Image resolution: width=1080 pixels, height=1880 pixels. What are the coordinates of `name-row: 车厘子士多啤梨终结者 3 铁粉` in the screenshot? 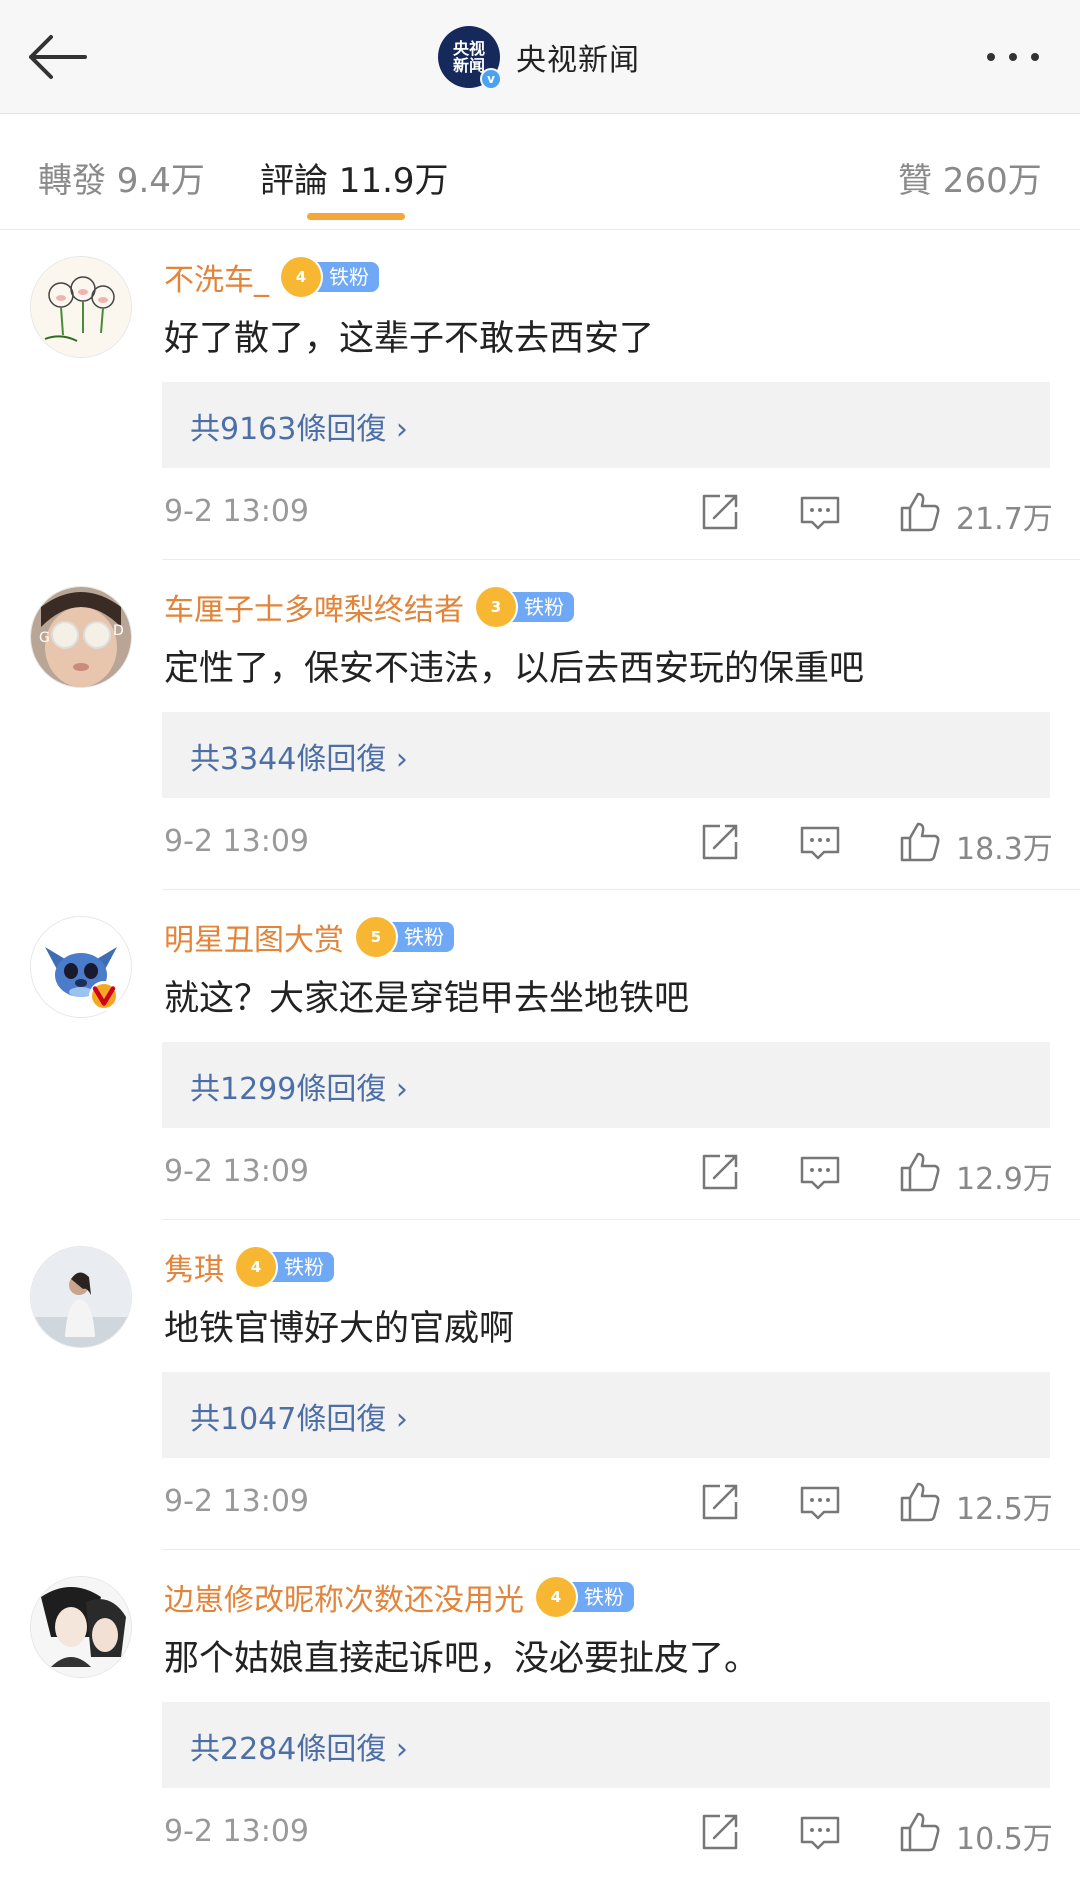 It's located at (369, 607).